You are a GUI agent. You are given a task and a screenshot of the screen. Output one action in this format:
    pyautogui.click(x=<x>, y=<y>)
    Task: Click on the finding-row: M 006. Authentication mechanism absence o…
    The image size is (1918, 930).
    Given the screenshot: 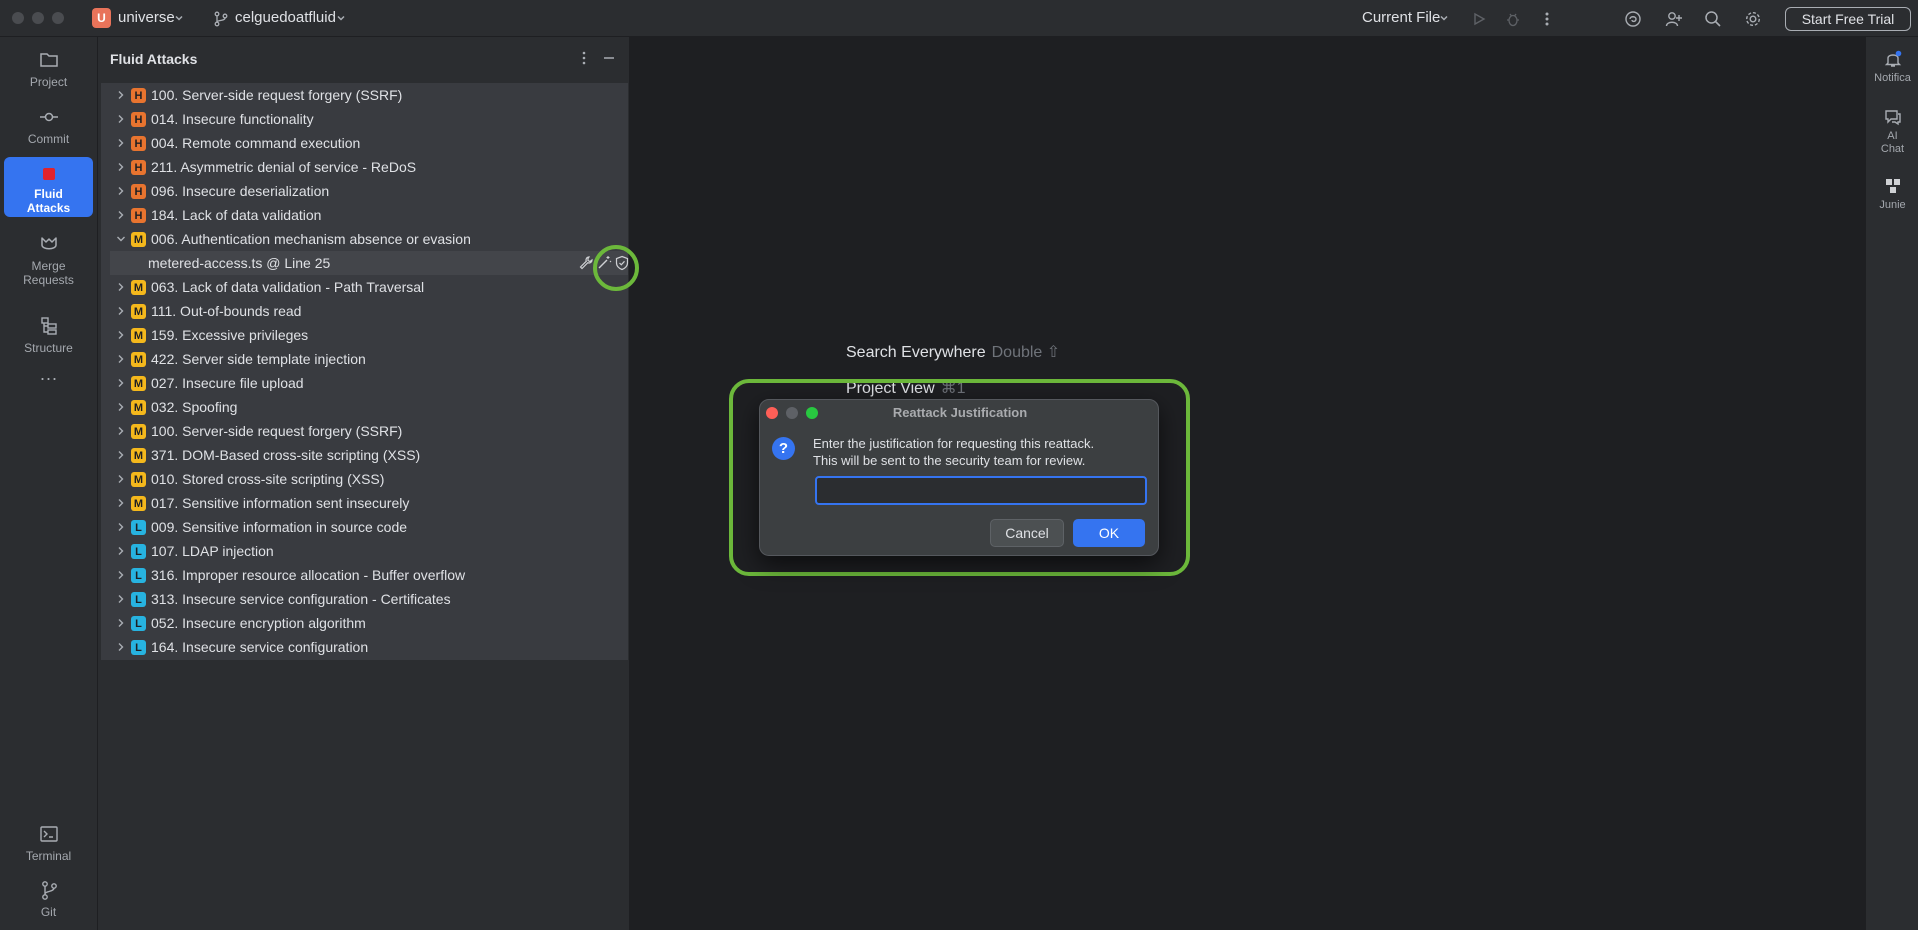 What is the action you would take?
    pyautogui.click(x=364, y=239)
    